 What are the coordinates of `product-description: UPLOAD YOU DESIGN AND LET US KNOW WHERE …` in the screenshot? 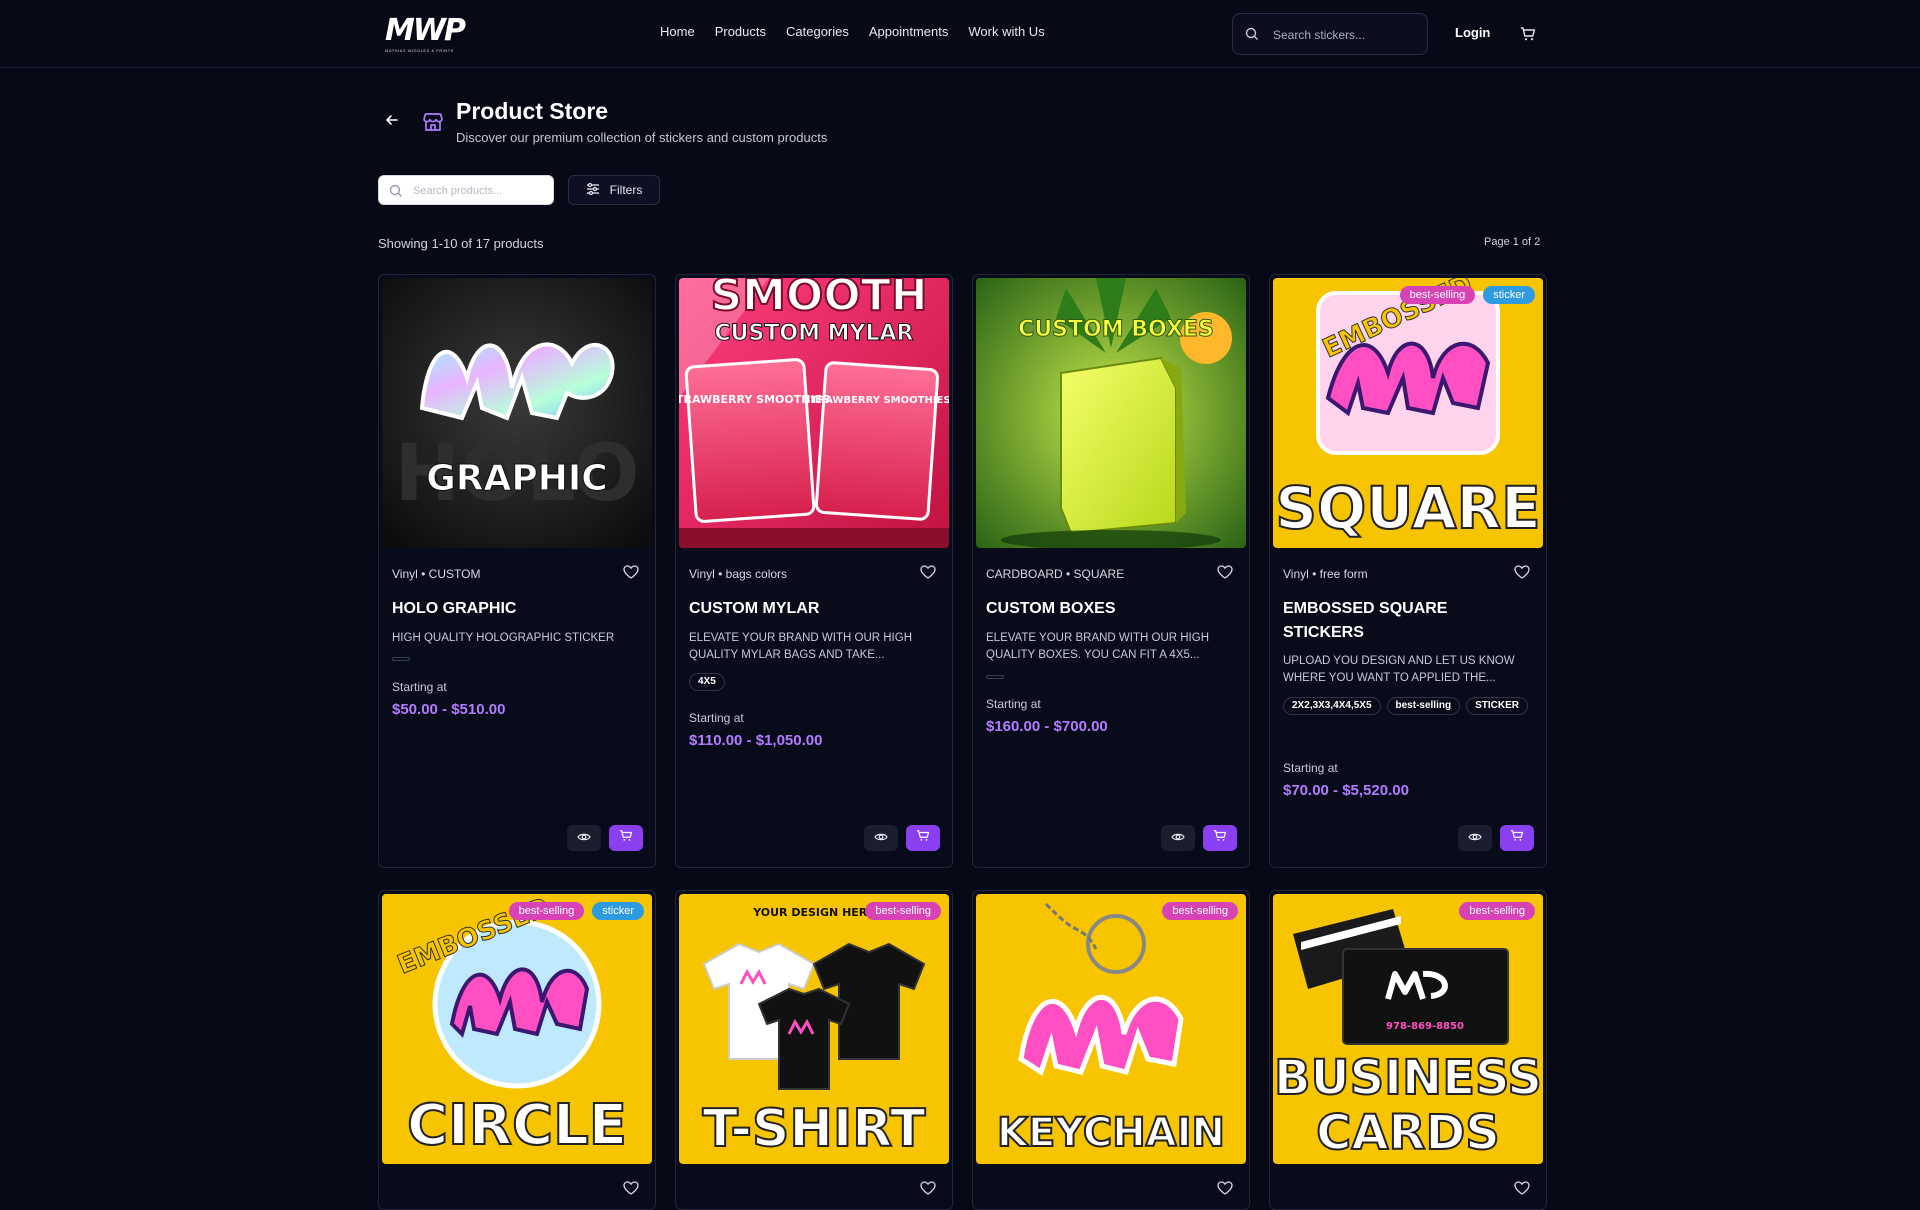 It's located at (1399, 669).